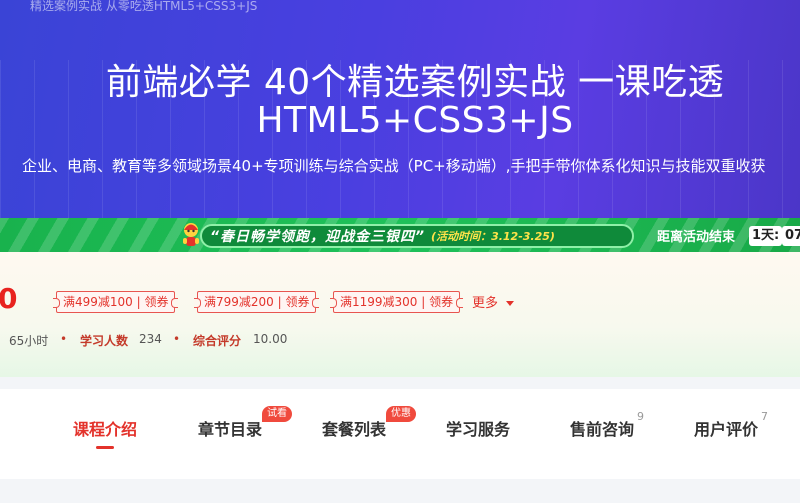  I want to click on more-coupons-button: 更多, so click(493, 301).